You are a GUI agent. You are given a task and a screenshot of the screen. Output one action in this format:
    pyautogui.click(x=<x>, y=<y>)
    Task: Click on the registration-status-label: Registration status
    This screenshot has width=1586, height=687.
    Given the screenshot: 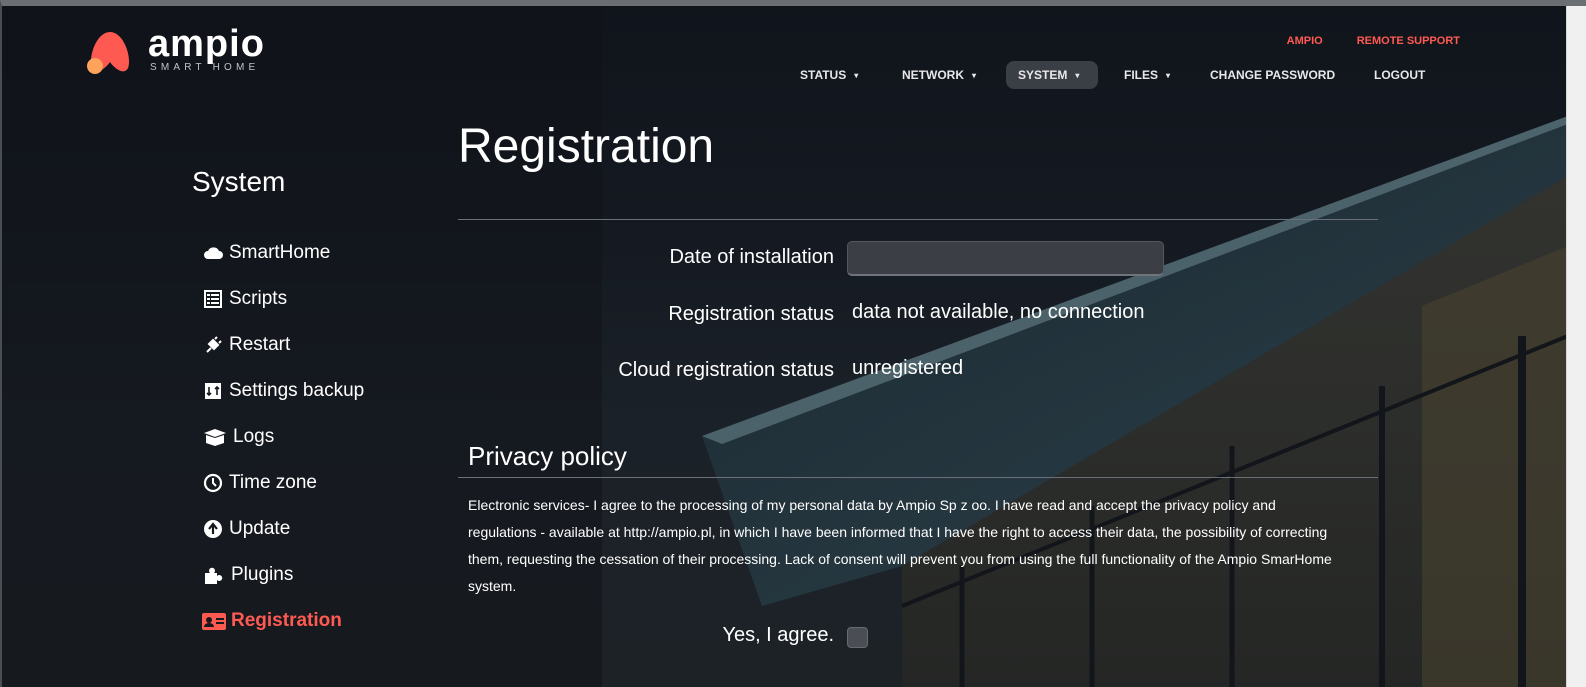 What is the action you would take?
    pyautogui.click(x=751, y=314)
    